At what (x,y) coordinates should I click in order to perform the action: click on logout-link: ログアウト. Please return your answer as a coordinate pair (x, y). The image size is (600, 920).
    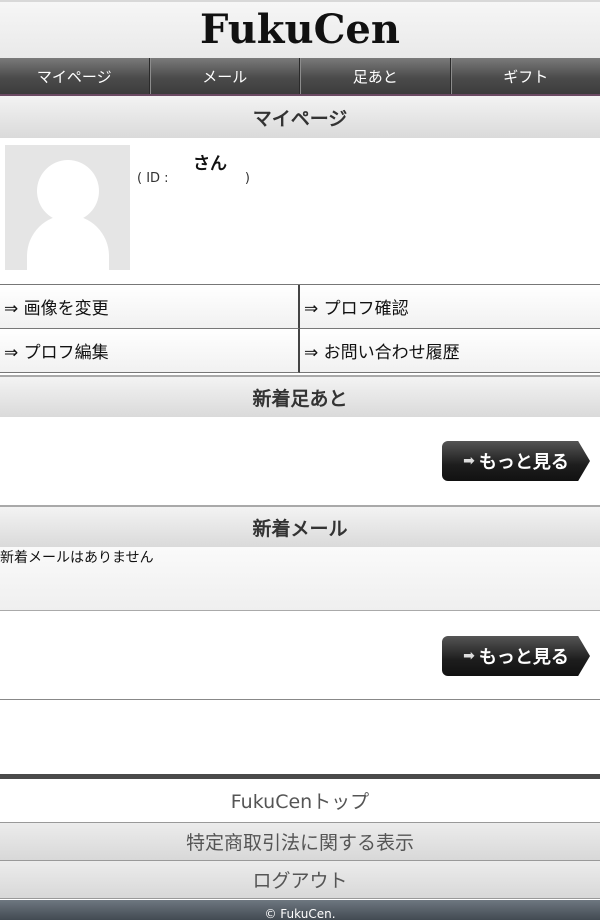
    Looking at the image, I should click on (300, 880).